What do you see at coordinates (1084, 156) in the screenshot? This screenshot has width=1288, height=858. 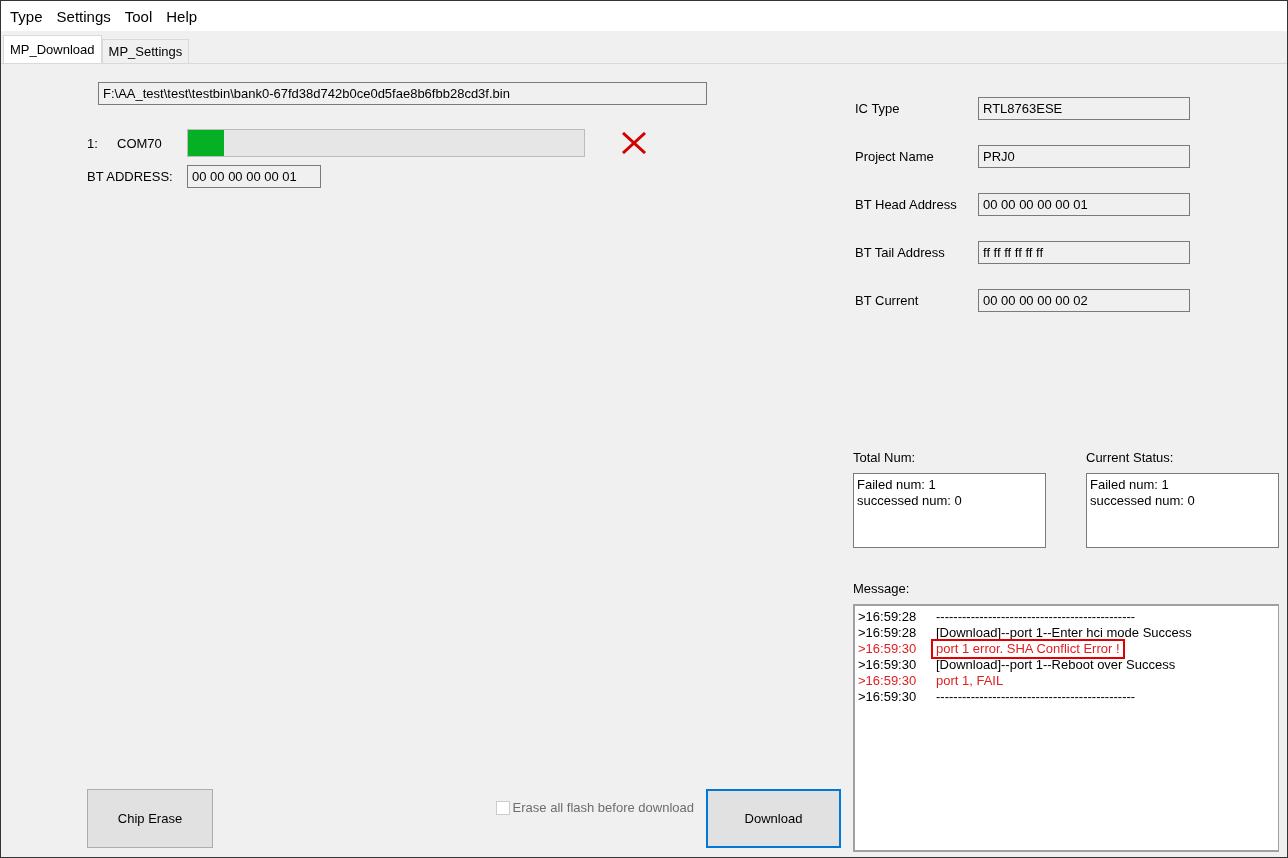 I see `value-field: PRJ0` at bounding box center [1084, 156].